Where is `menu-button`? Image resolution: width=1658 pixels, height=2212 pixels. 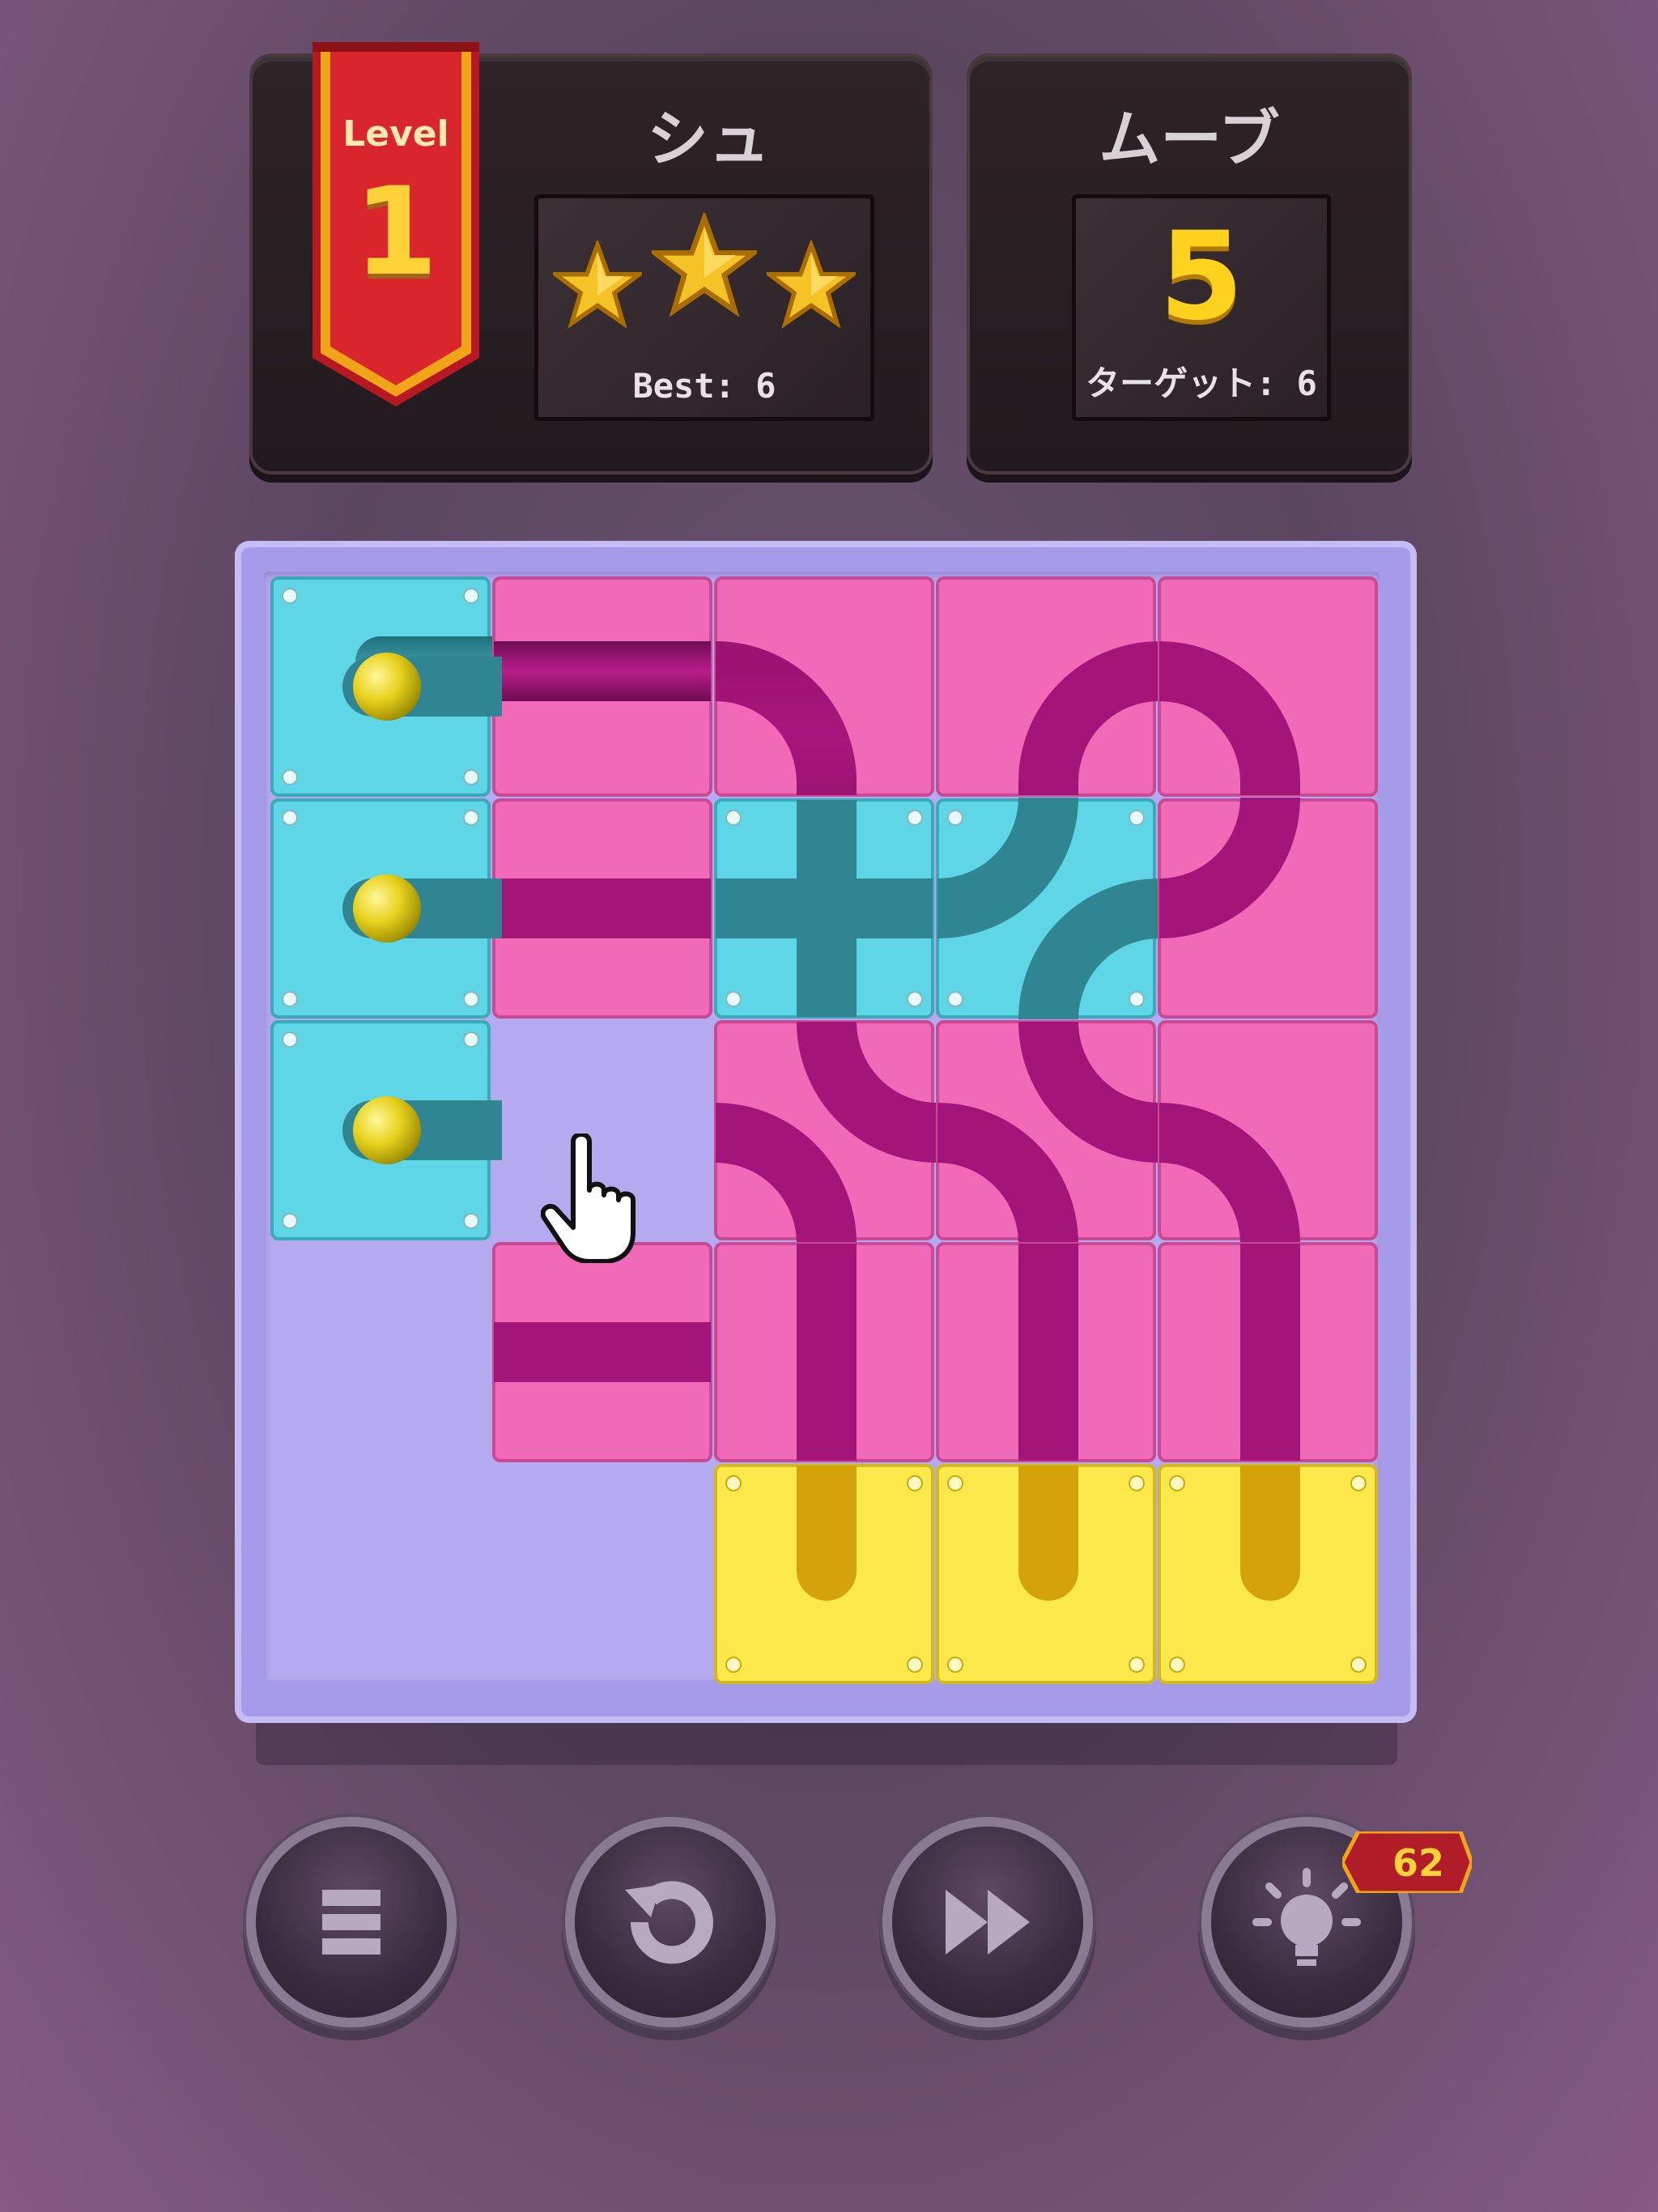
menu-button is located at coordinates (351, 1923).